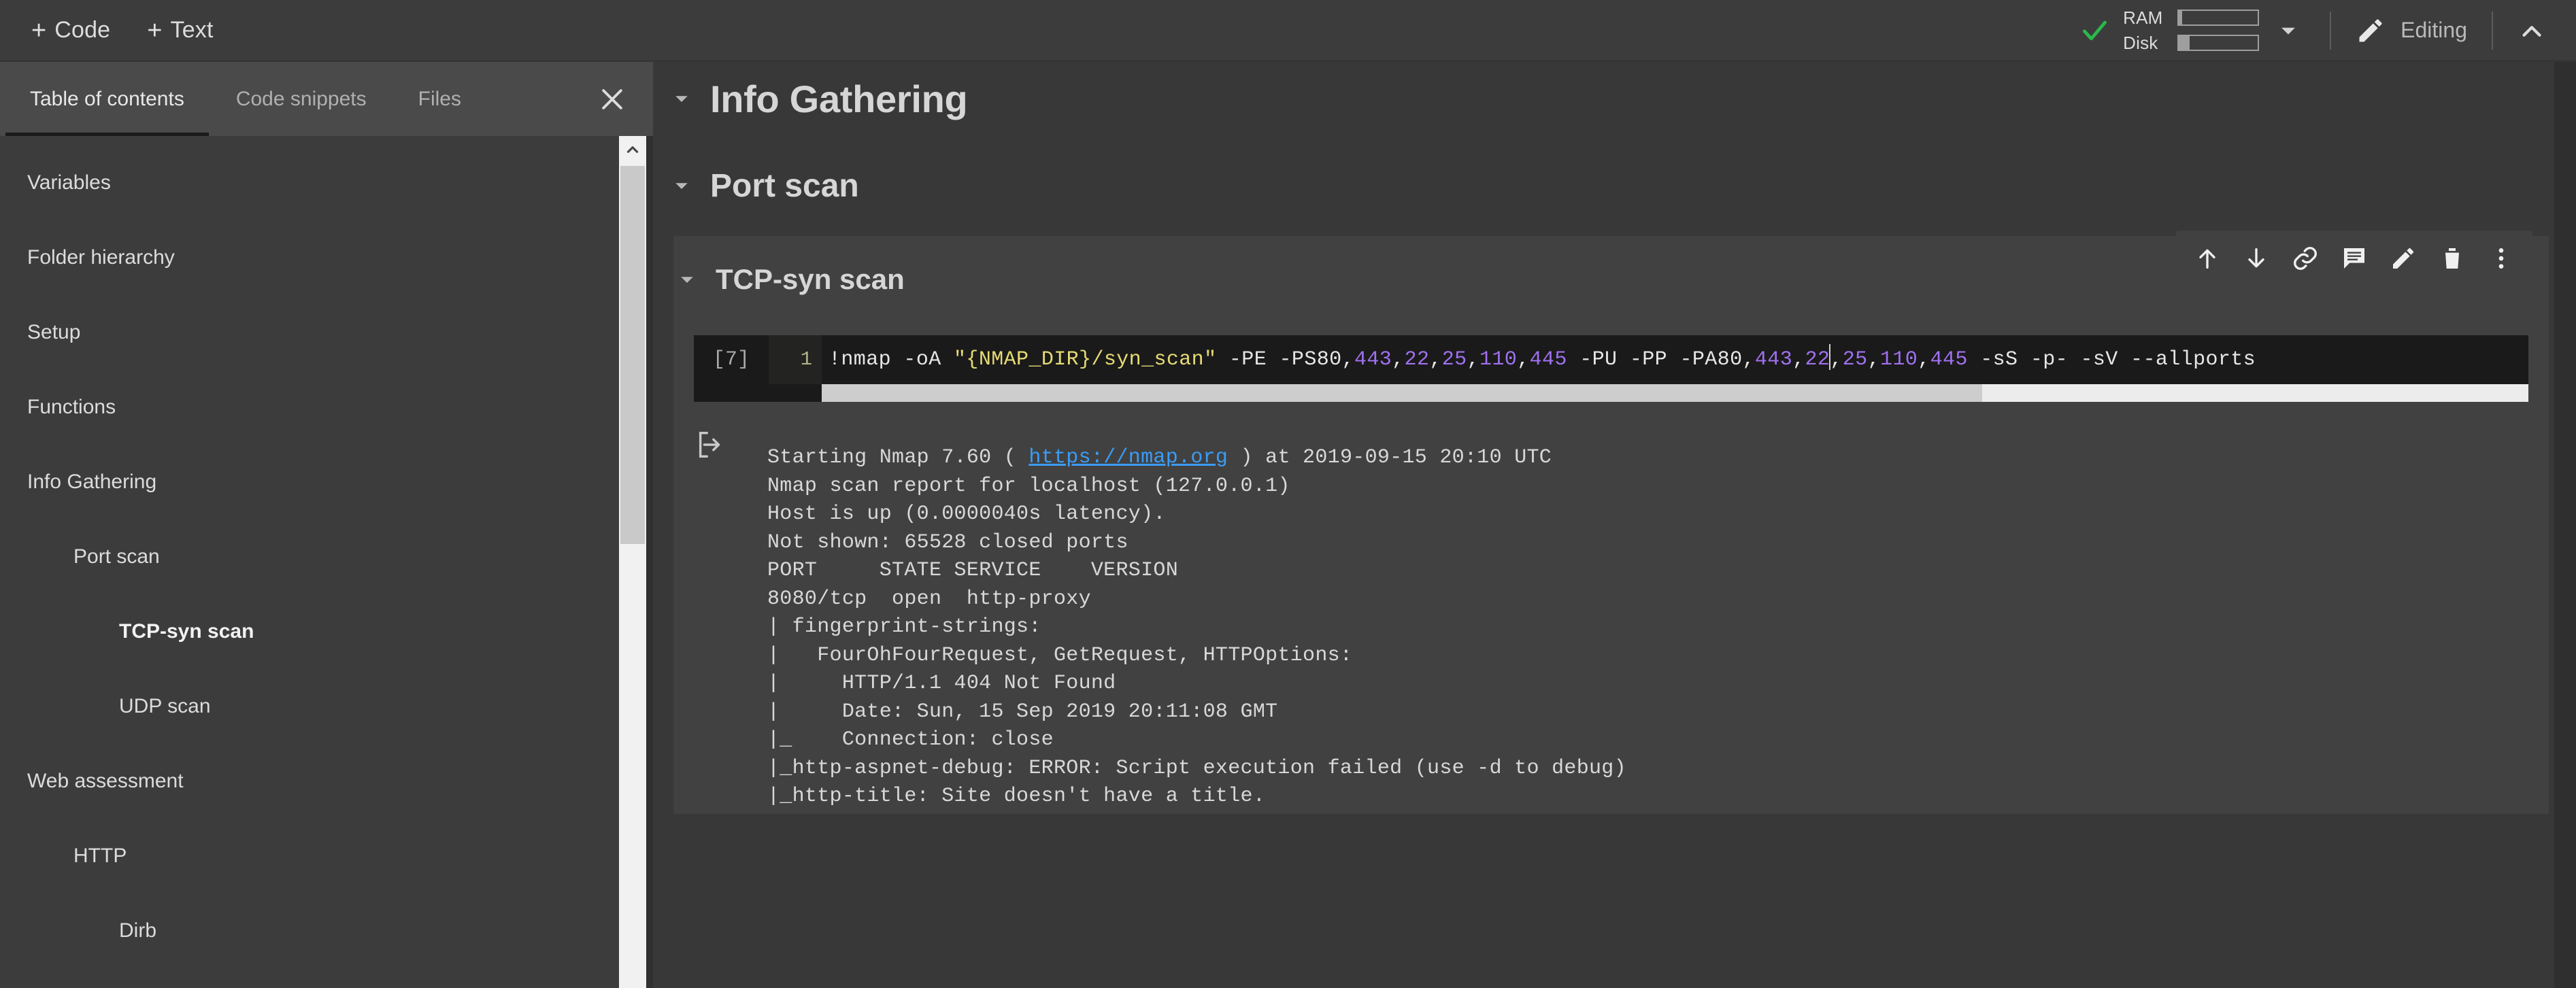 The image size is (2576, 988). Describe the element at coordinates (326, 707) in the screenshot. I see `toc-item-udp-scan: UDP scan` at that location.